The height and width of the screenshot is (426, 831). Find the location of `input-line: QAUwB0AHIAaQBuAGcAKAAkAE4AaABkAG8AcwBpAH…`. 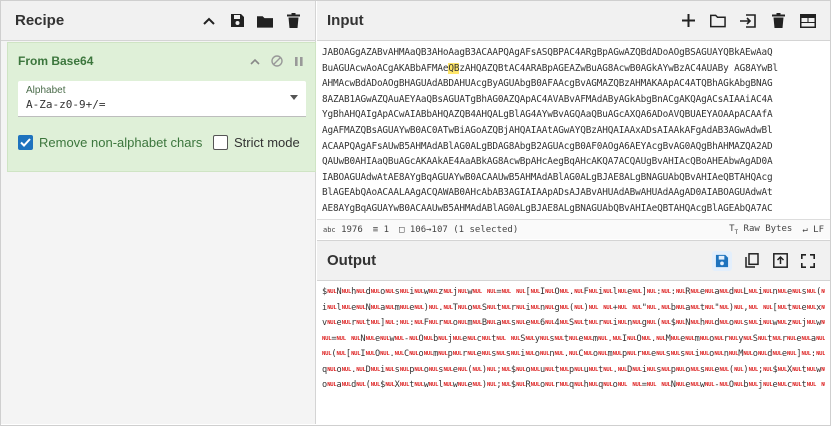

input-line: QAUwB0AHIAaQBuAGcAKAAkAE4AaABkAG8AcwBpAH… is located at coordinates (547, 162).